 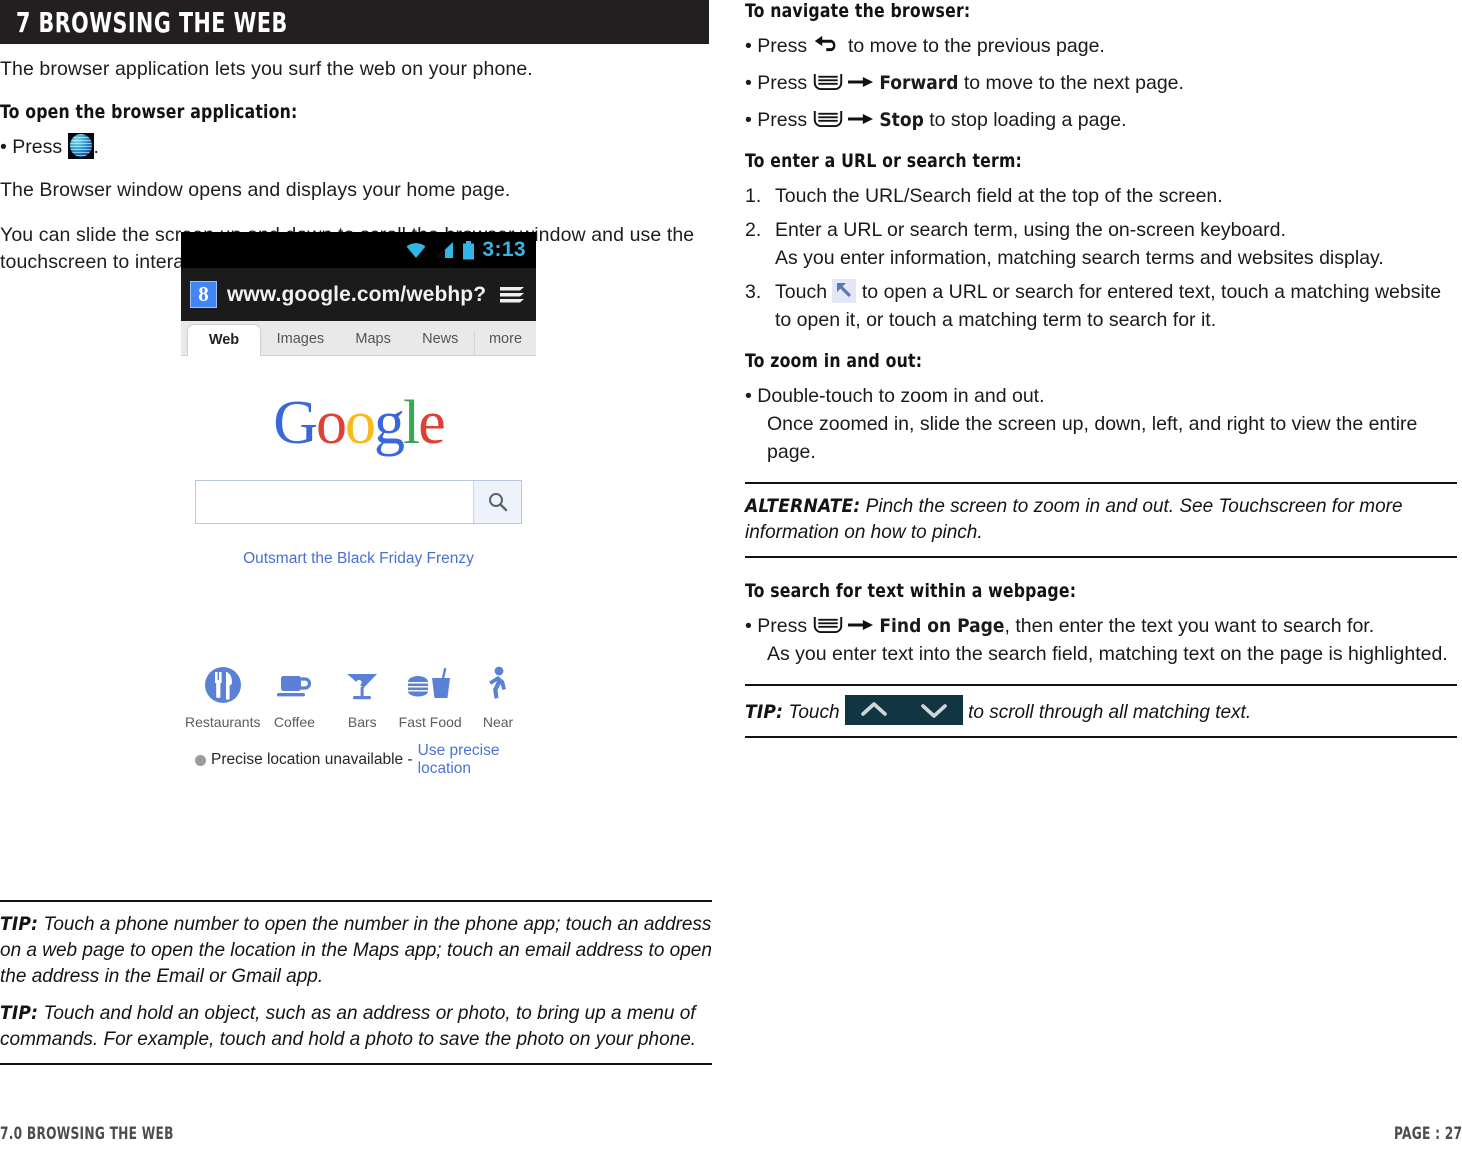 I want to click on heading-navigate-browser: To navigate the browser:, so click(x=858, y=11).